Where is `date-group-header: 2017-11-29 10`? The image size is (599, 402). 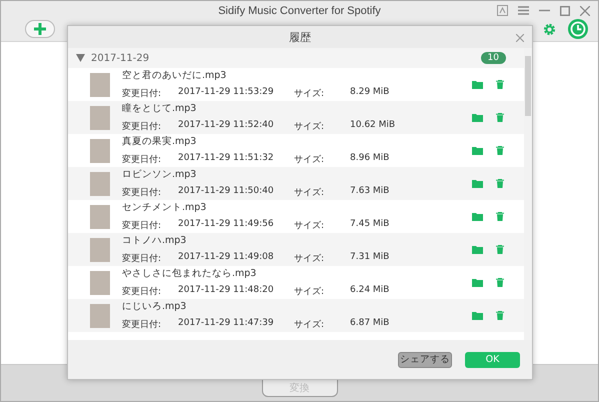
date-group-header: 2017-11-29 10 is located at coordinates (296, 58).